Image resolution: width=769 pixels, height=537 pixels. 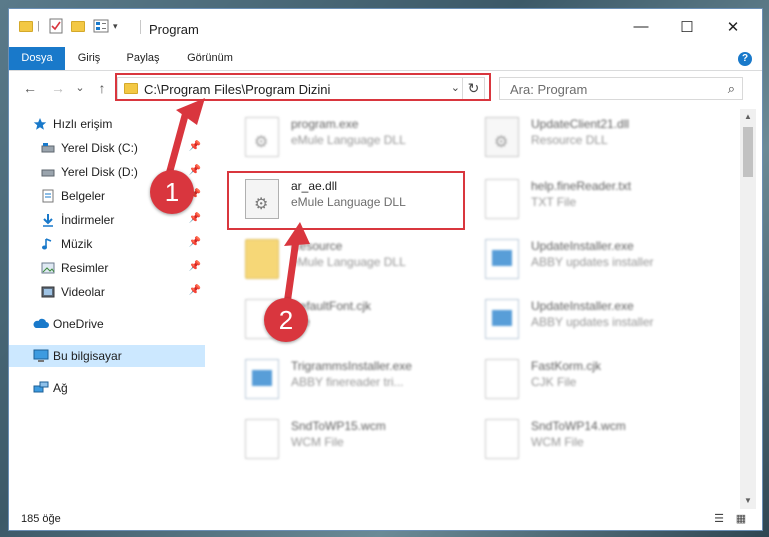 What do you see at coordinates (548, 89) in the screenshot?
I see `search-input: Ara: Program` at bounding box center [548, 89].